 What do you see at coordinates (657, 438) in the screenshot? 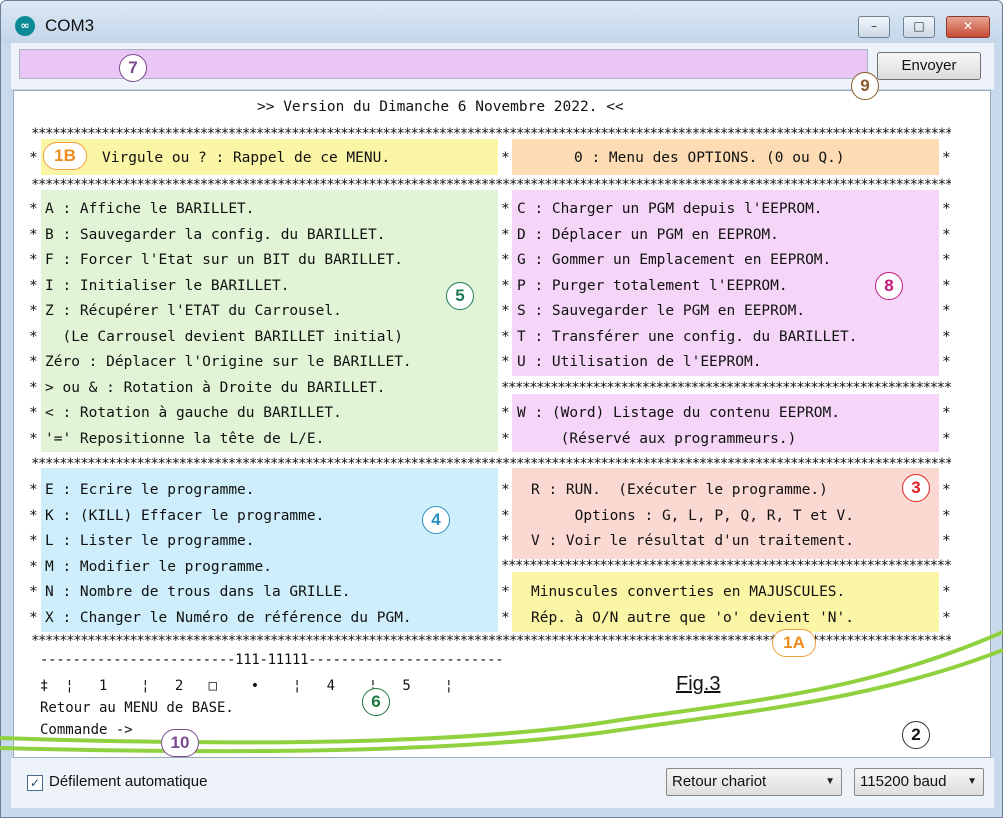
I see `word-line: (Réservé aux programmeurs.)` at bounding box center [657, 438].